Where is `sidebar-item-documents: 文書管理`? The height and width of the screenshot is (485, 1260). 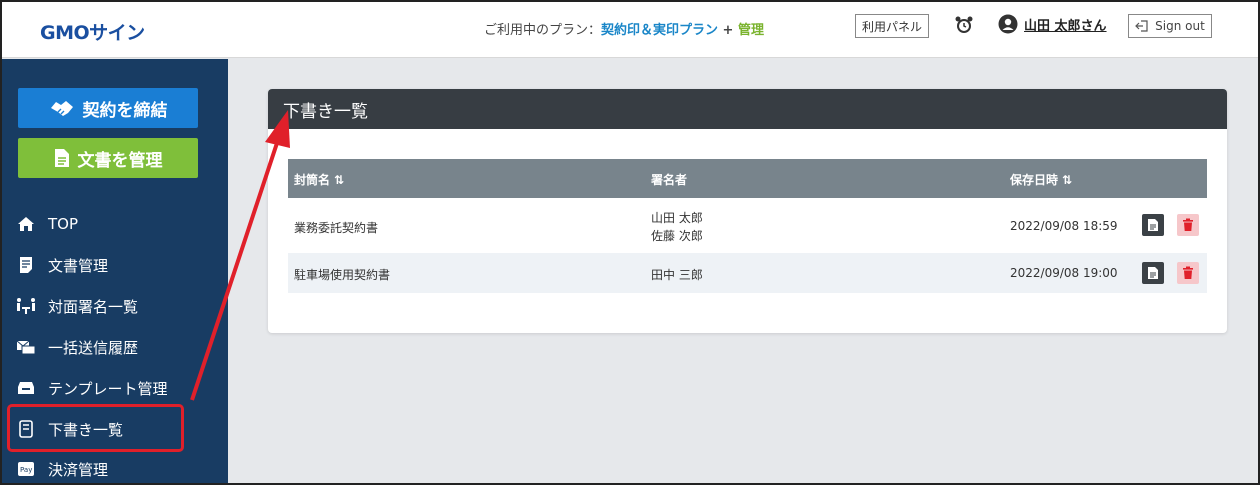 sidebar-item-documents: 文書管理 is located at coordinates (62, 265).